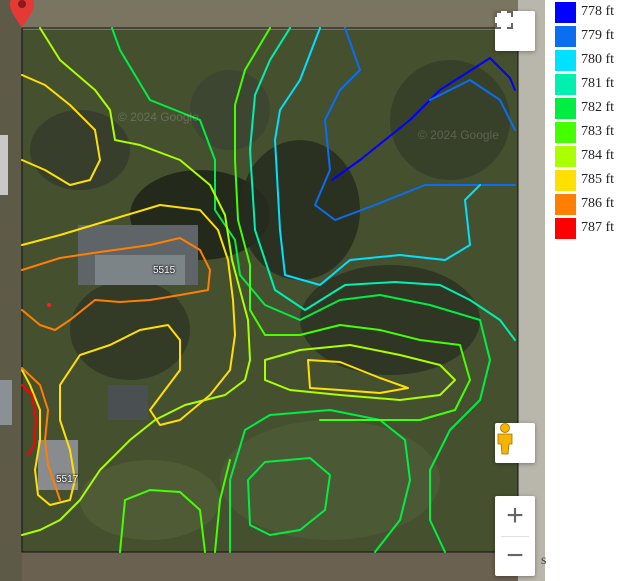 The width and height of the screenshot is (628, 581). Describe the element at coordinates (598, 59) in the screenshot. I see `legend-label: 780 ft` at that location.